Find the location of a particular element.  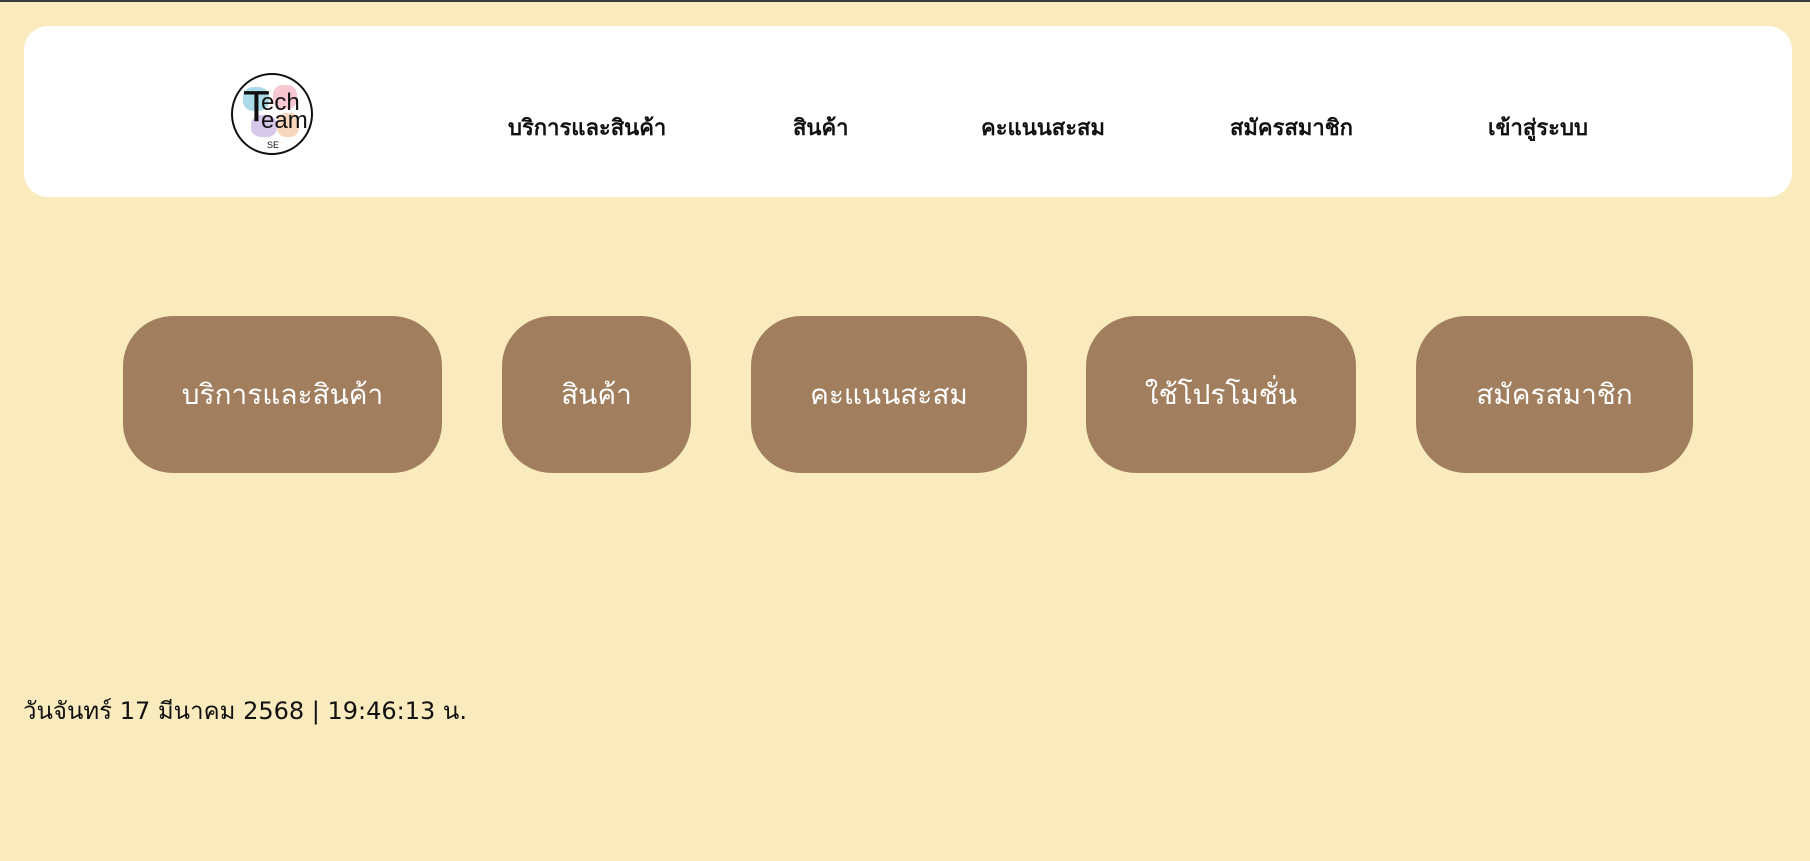

nav-link-register: สมัครสมาชิก is located at coordinates (1291, 129).